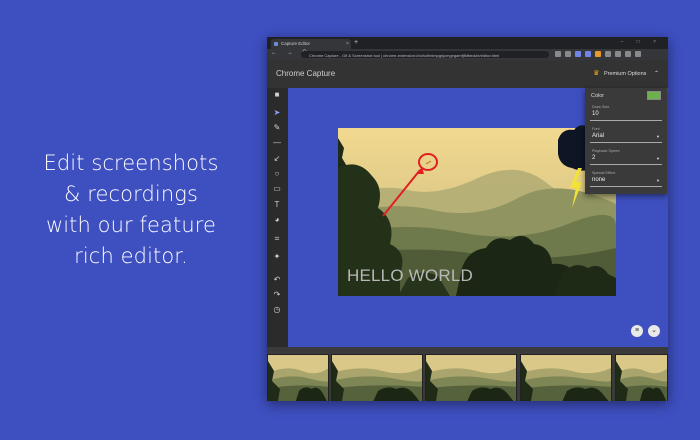  What do you see at coordinates (131, 194) in the screenshot?
I see `promo-line: & recordings` at bounding box center [131, 194].